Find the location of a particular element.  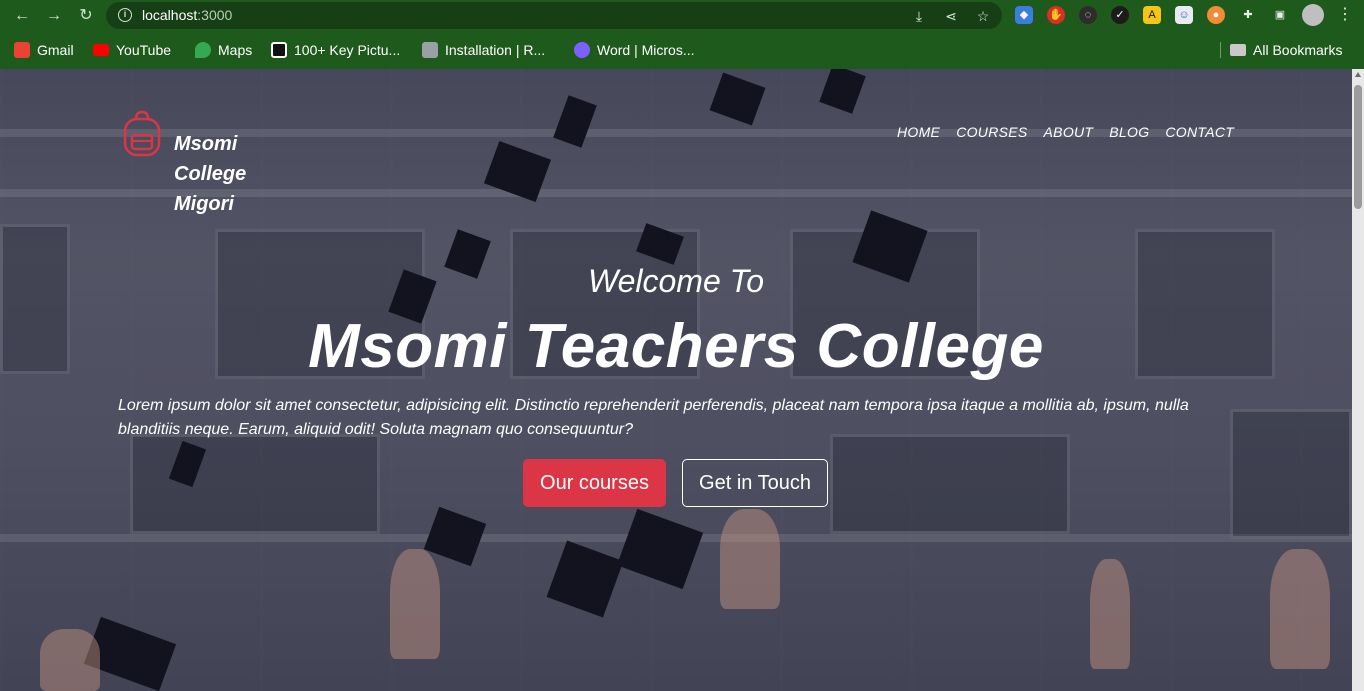

all-bookmarks: All Bookmarks is located at coordinates (1286, 50).